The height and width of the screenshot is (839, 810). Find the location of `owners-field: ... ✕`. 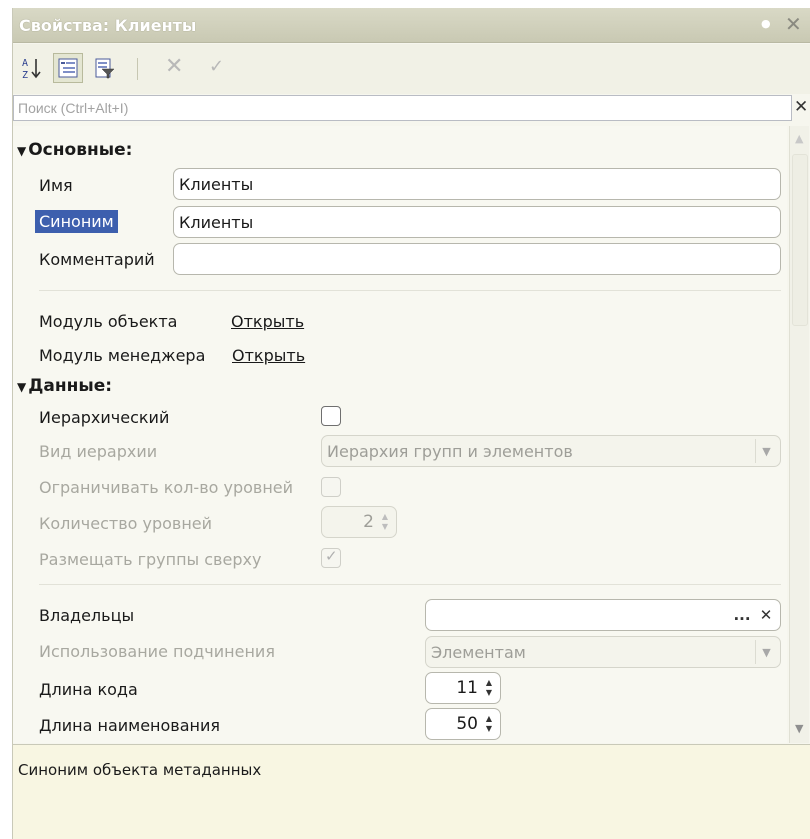

owners-field: ... ✕ is located at coordinates (603, 615).